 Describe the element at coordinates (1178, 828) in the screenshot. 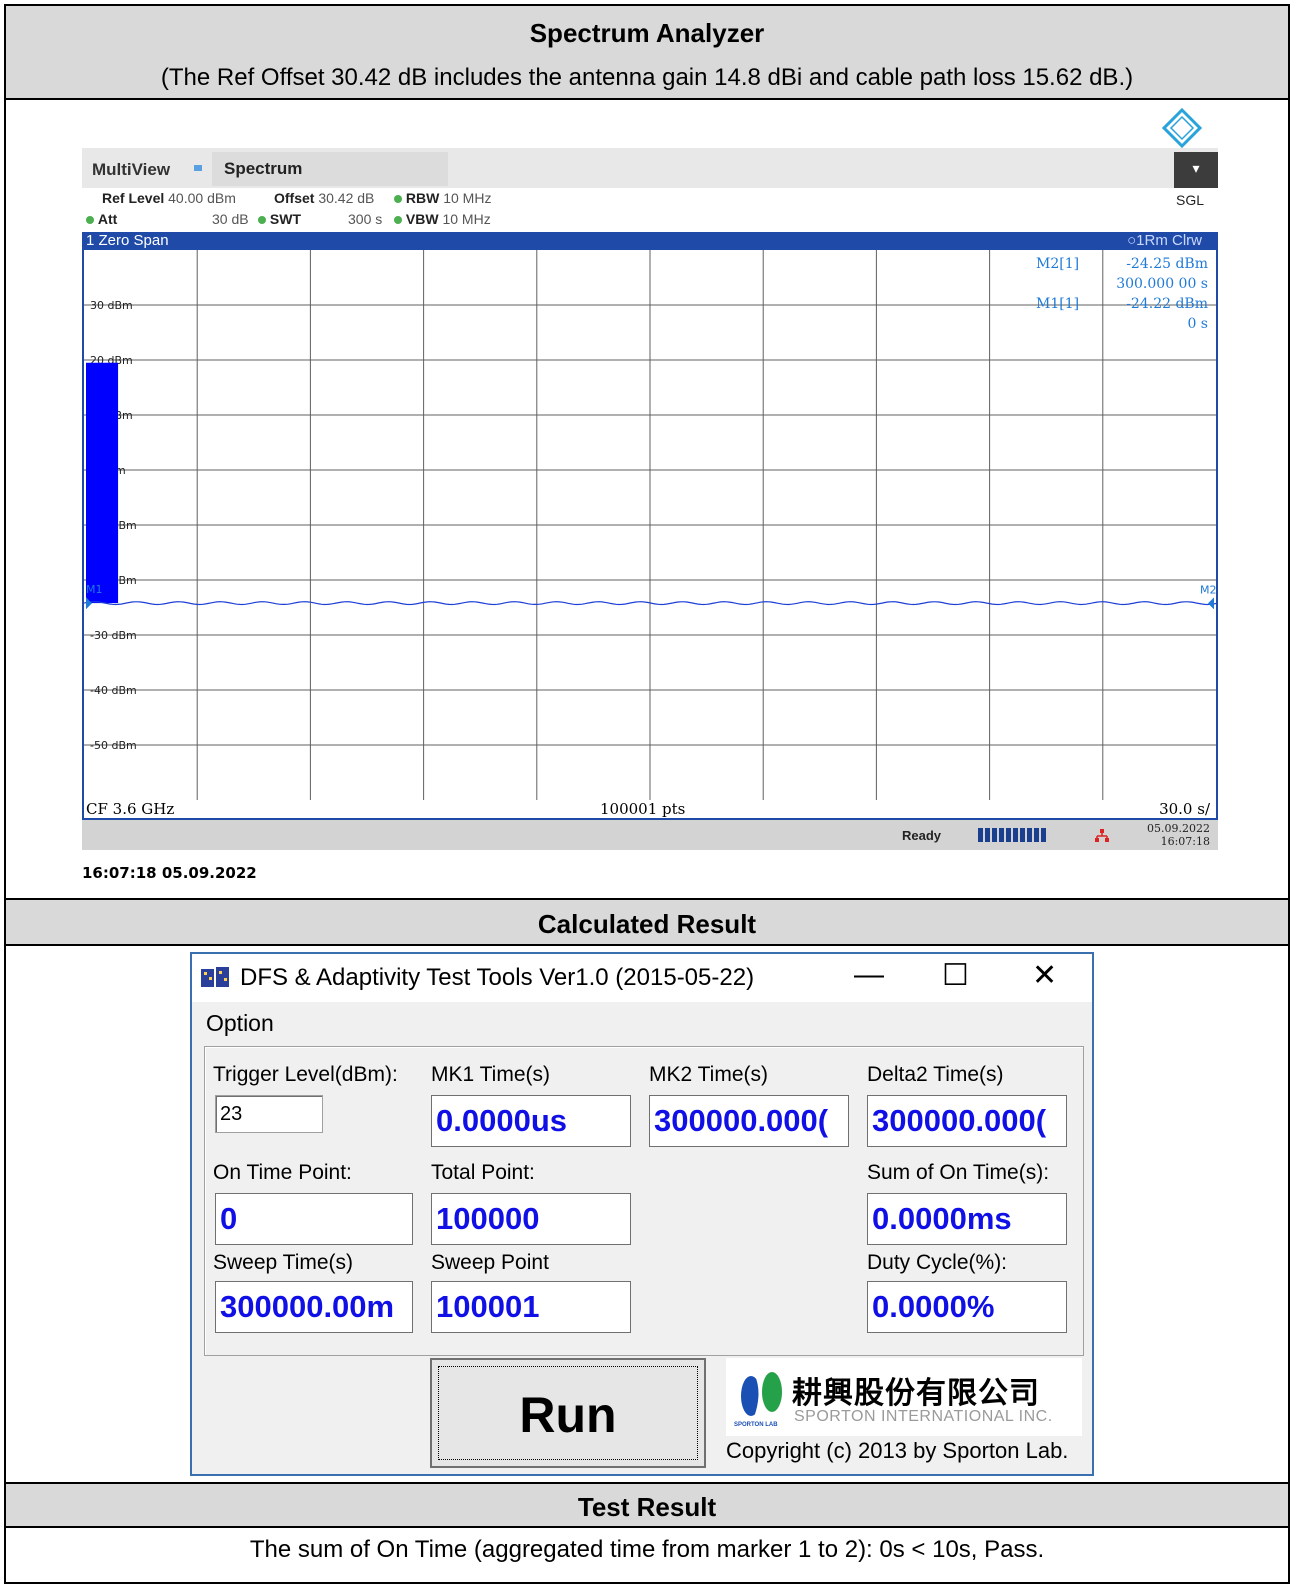

I see `status-date: 05.09.2022` at that location.